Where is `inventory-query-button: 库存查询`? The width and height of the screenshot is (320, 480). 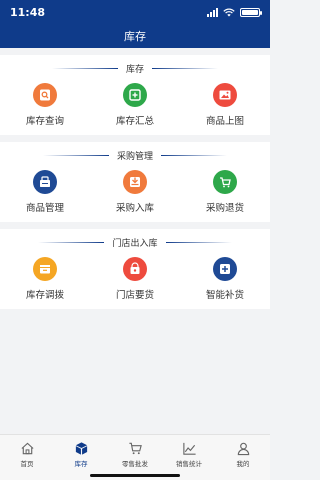
inventory-query-button: 库存查询 is located at coordinates (45, 105).